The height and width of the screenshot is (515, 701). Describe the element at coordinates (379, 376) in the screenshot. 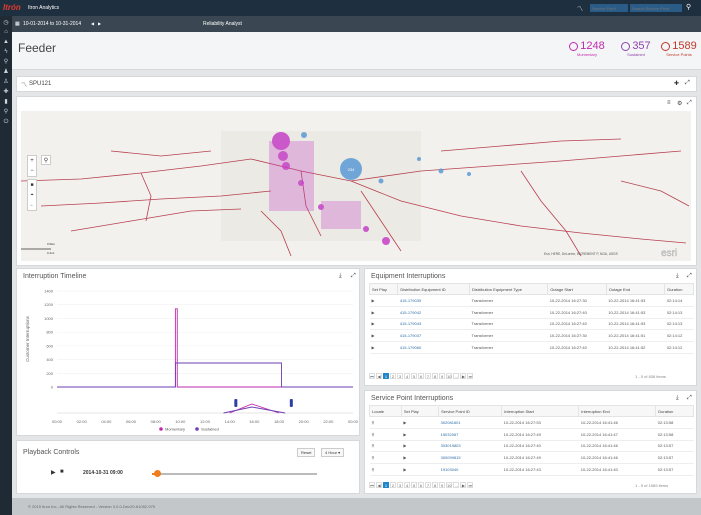

I see `prev-page-icon: ◀` at that location.